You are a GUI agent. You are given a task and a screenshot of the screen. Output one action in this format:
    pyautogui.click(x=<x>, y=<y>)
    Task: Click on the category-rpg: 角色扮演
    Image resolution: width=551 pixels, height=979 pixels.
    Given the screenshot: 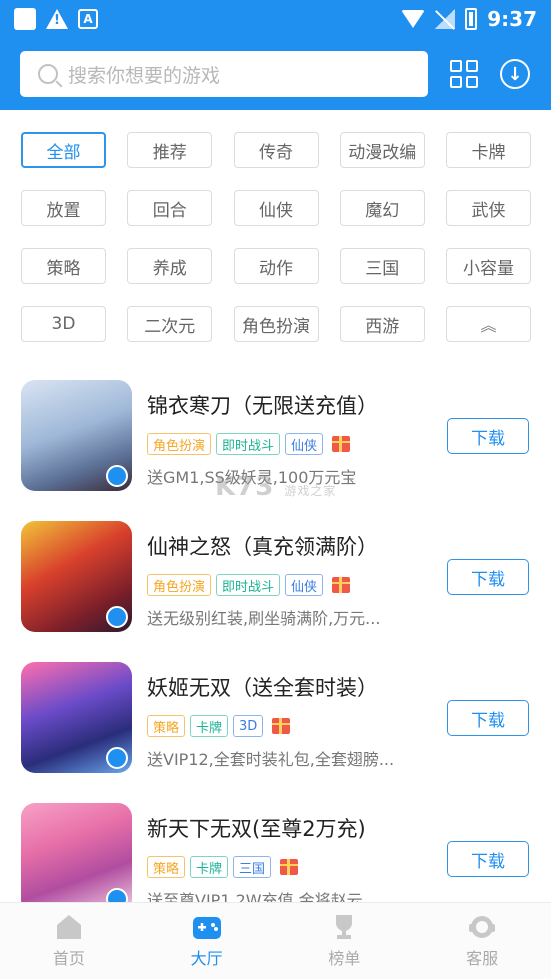 What is the action you would take?
    pyautogui.click(x=276, y=324)
    